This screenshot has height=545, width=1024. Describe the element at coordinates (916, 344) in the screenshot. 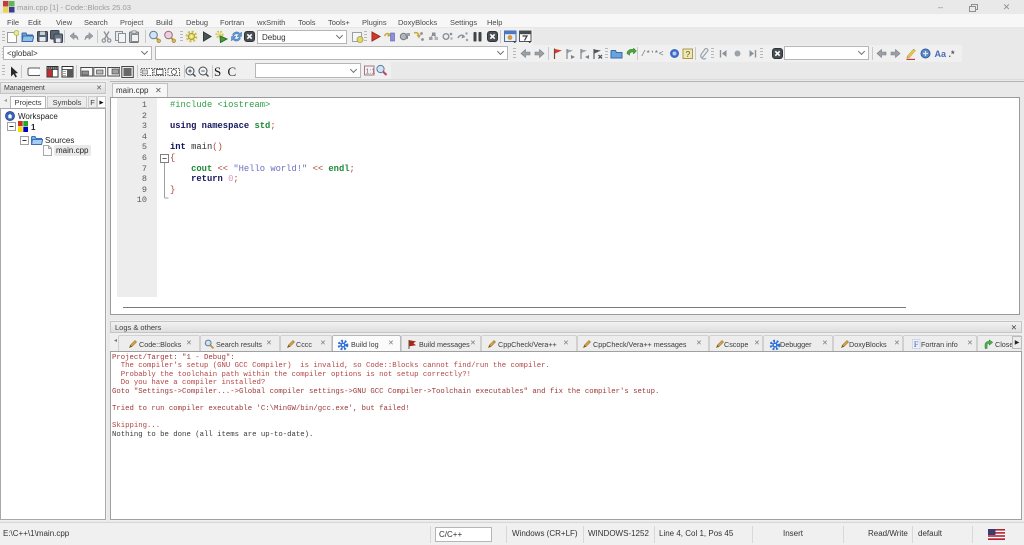

I see `svg-text: F` at that location.